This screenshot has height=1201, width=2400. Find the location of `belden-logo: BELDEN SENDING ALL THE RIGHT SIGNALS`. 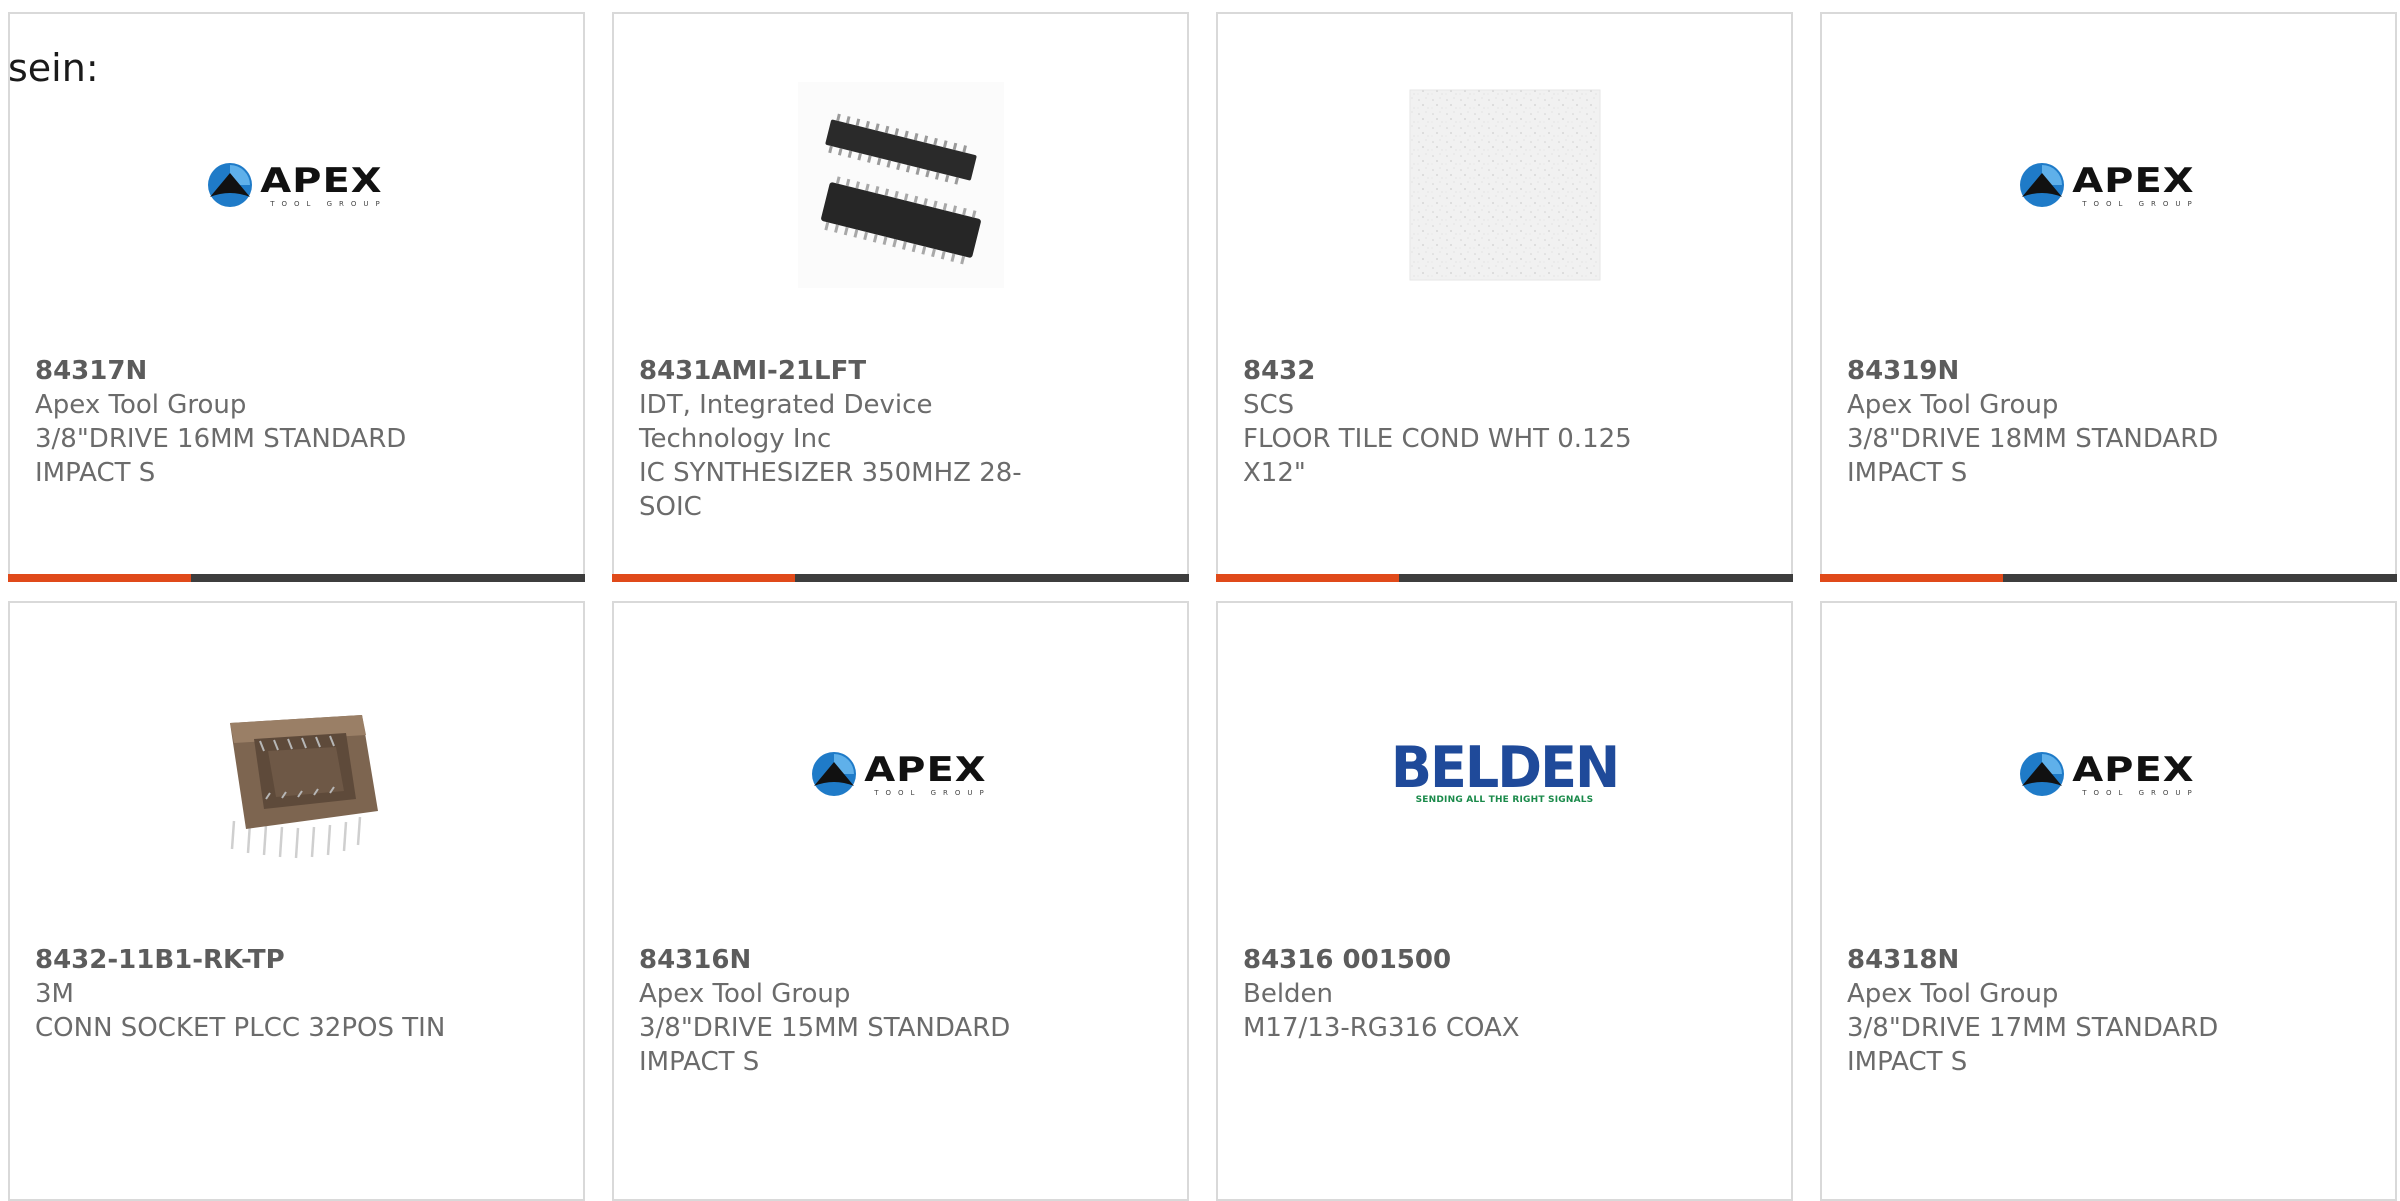

belden-logo: BELDEN SENDING ALL THE RIGHT SIGNALS is located at coordinates (1505, 774).